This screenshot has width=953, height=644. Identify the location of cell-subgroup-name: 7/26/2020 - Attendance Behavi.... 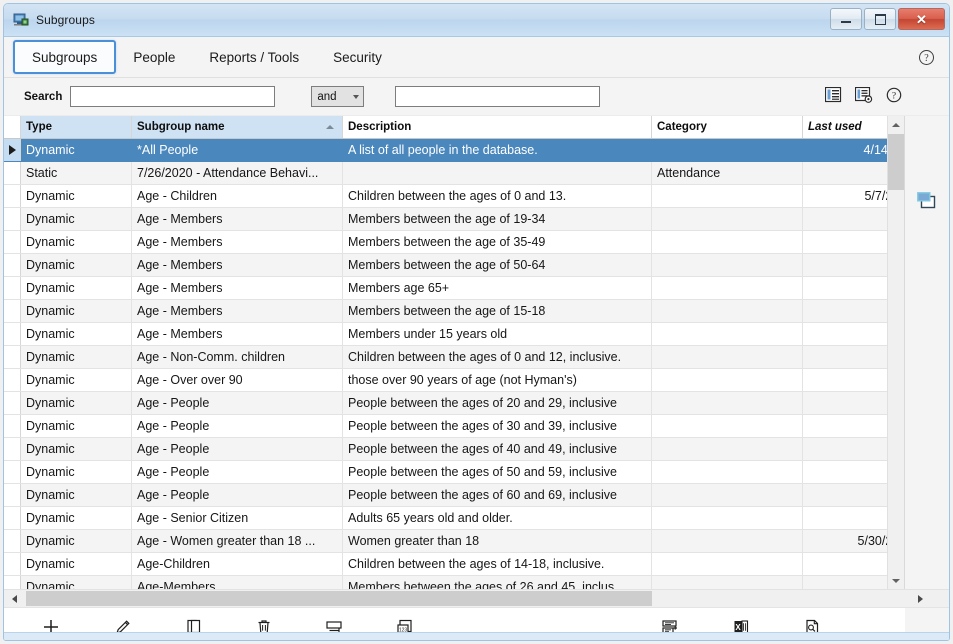
(237, 173).